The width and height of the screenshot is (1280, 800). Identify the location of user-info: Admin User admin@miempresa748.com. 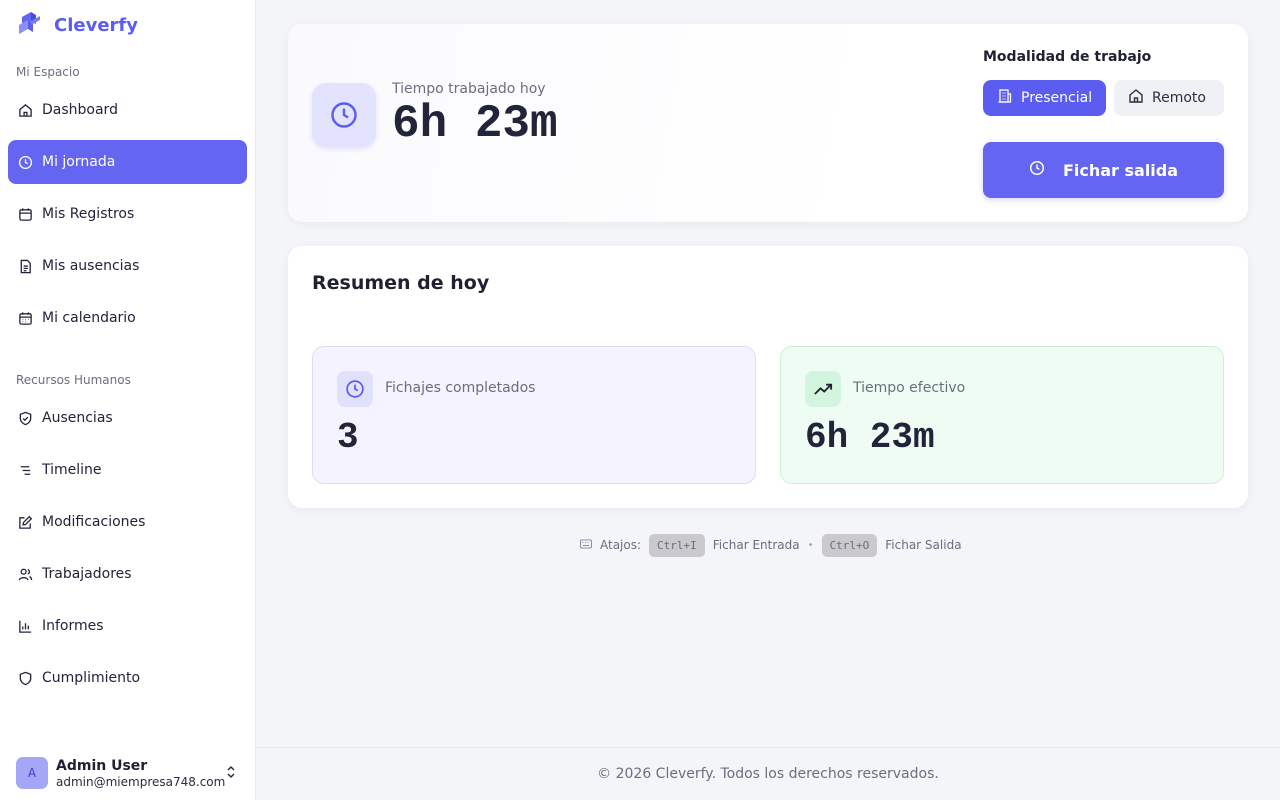
(140, 773).